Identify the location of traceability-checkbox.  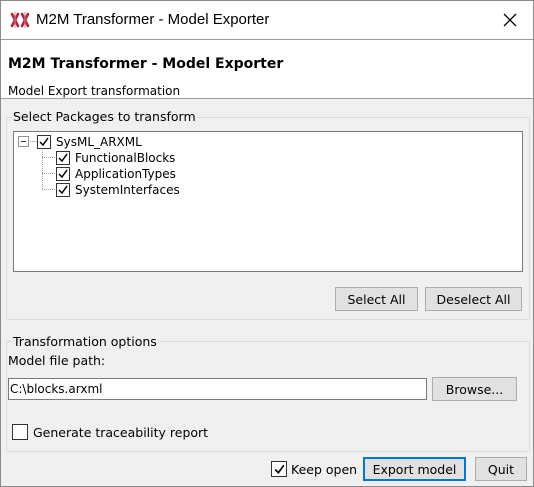
(20, 432).